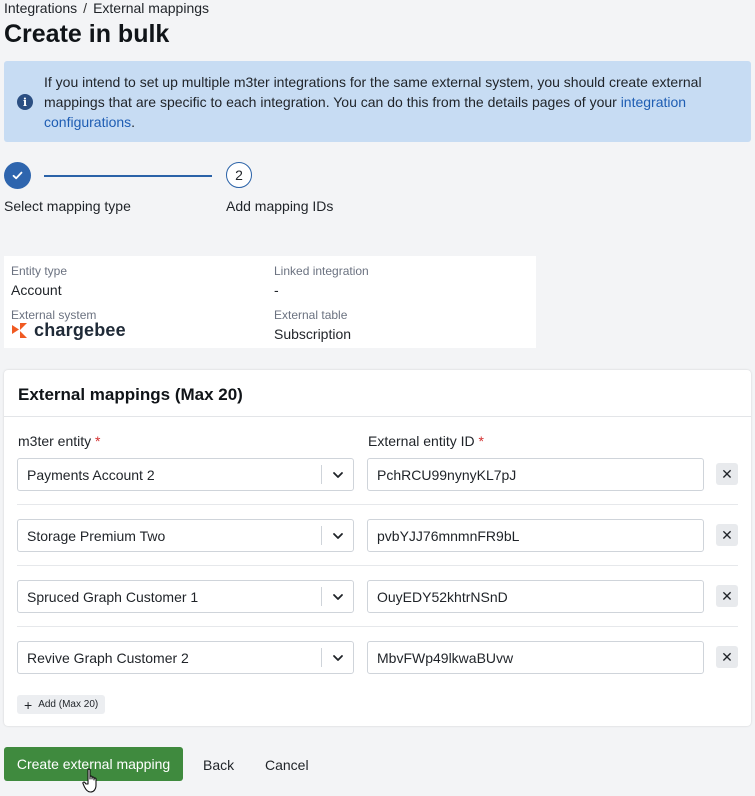  I want to click on stepper-connector, so click(128, 176).